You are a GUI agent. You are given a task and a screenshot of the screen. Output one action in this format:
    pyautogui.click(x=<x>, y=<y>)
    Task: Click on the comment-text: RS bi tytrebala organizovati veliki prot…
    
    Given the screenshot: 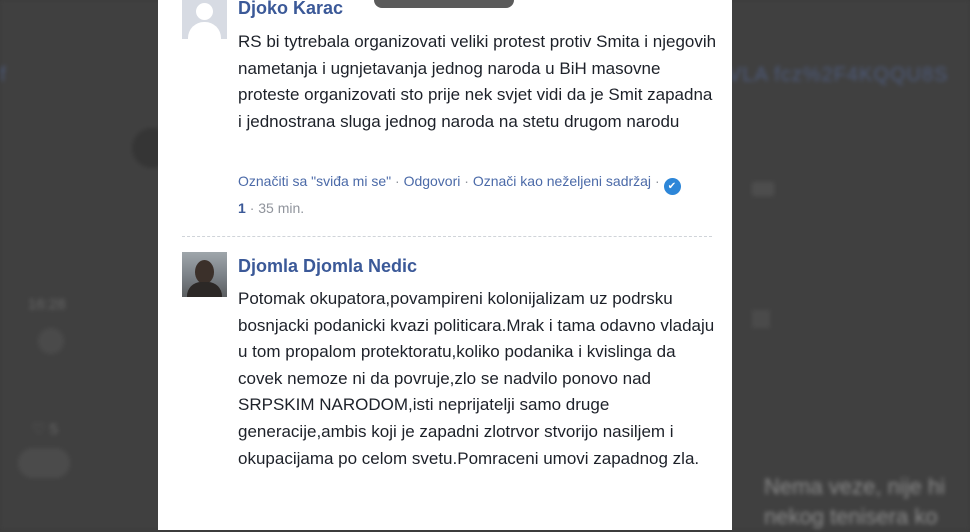 What is the action you would take?
    pyautogui.click(x=477, y=81)
    